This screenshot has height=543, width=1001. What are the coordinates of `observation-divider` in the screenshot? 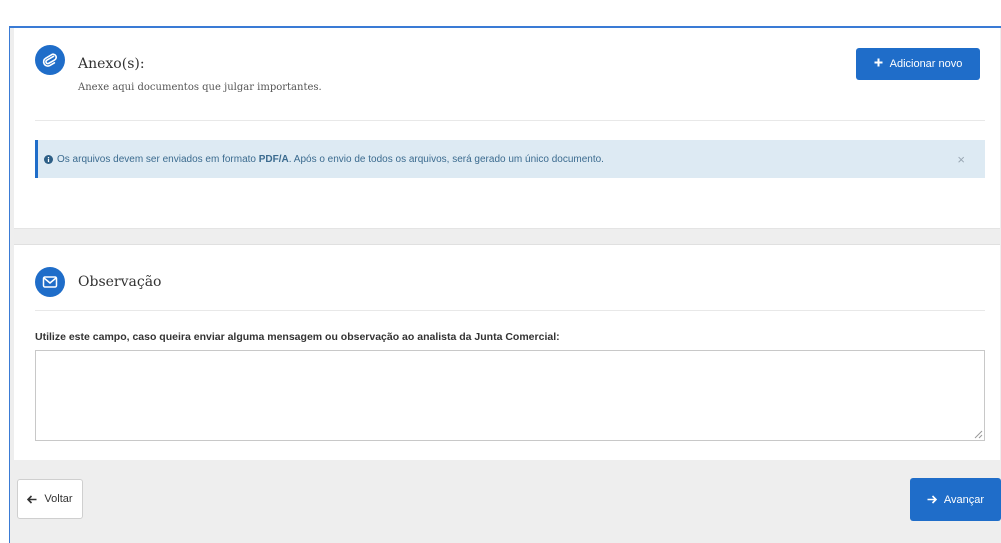 It's located at (510, 310).